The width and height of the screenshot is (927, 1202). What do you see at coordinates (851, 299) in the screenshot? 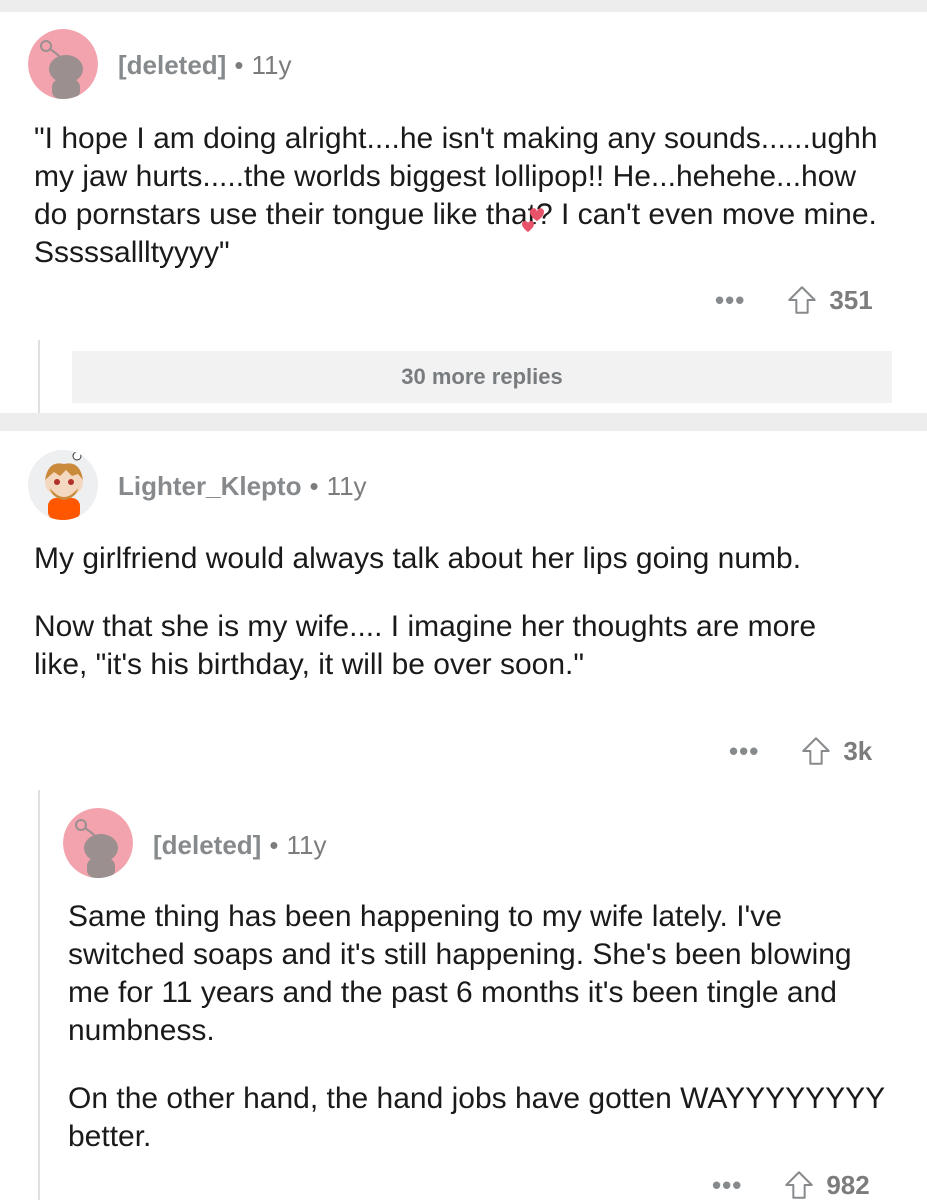
I see `vote-count: 351` at bounding box center [851, 299].